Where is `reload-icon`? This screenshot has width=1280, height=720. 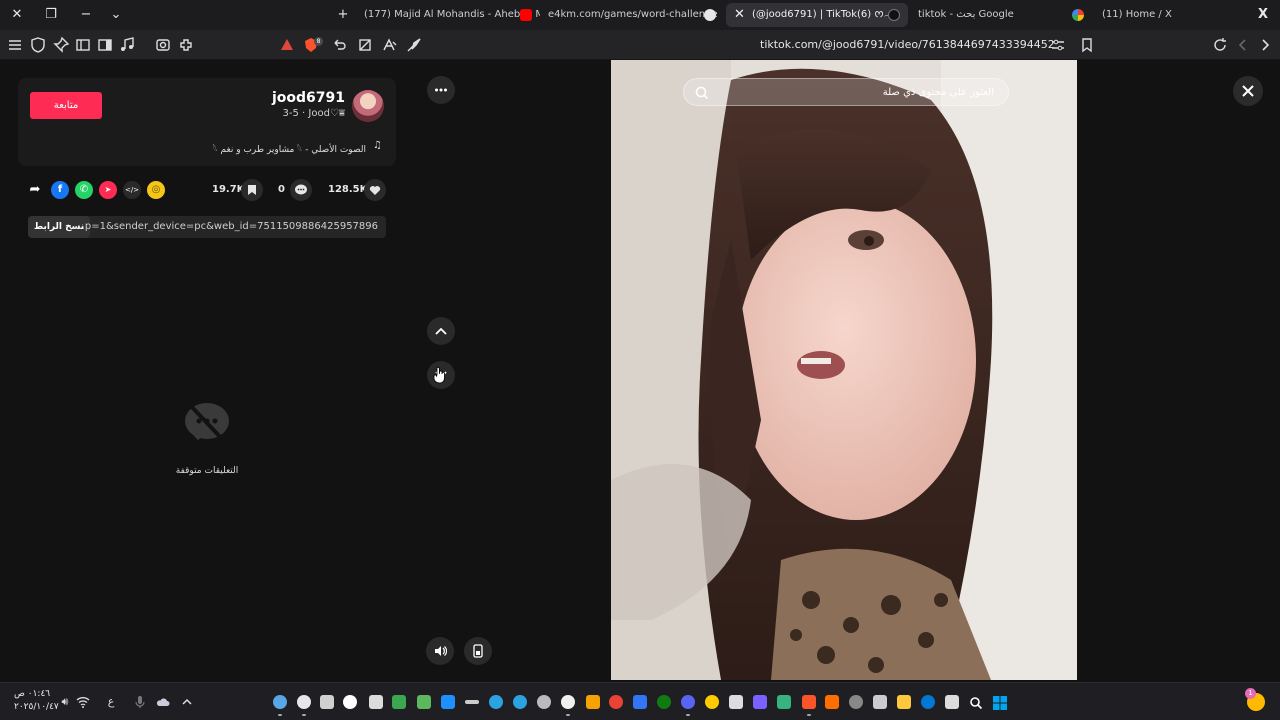
reload-icon is located at coordinates (1220, 45).